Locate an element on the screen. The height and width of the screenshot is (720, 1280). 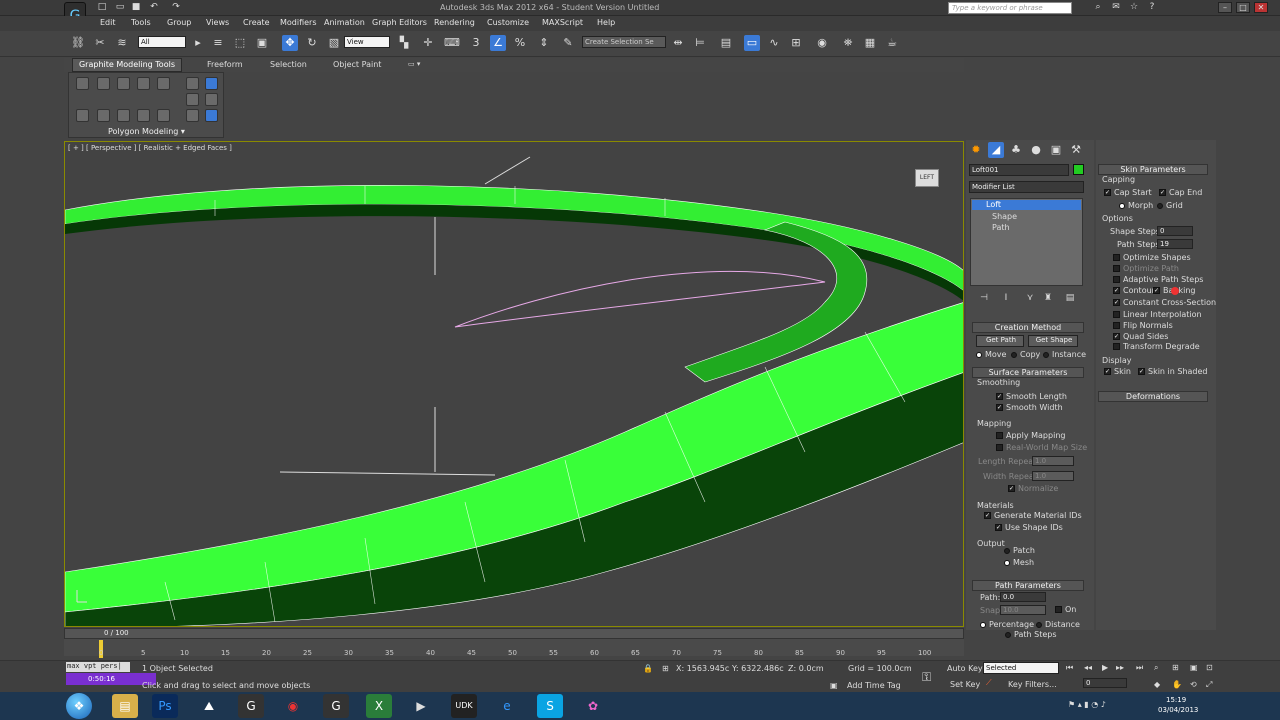
skin-checkbox: ✓ Skin is located at coordinates (1117, 371).